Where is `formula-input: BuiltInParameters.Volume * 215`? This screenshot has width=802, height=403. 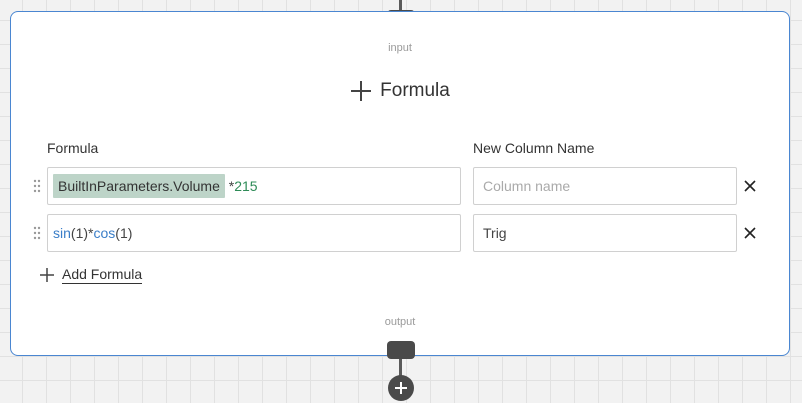
formula-input: BuiltInParameters.Volume * 215 is located at coordinates (254, 186).